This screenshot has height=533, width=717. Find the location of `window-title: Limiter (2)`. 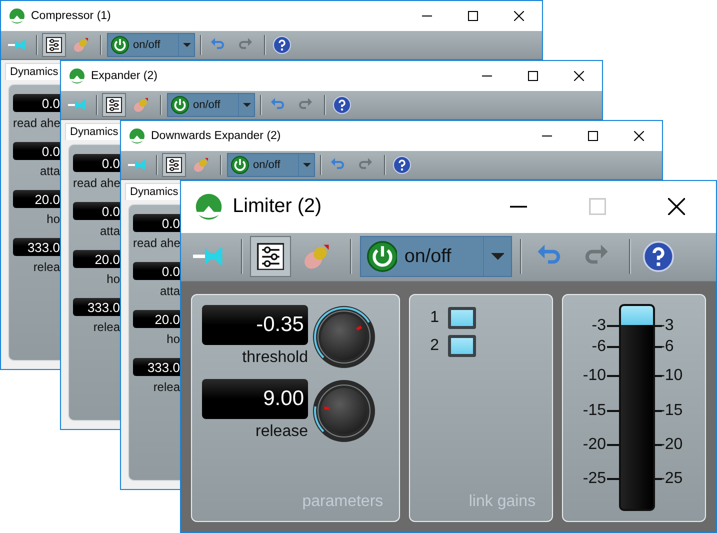

window-title: Limiter (2) is located at coordinates (277, 206).